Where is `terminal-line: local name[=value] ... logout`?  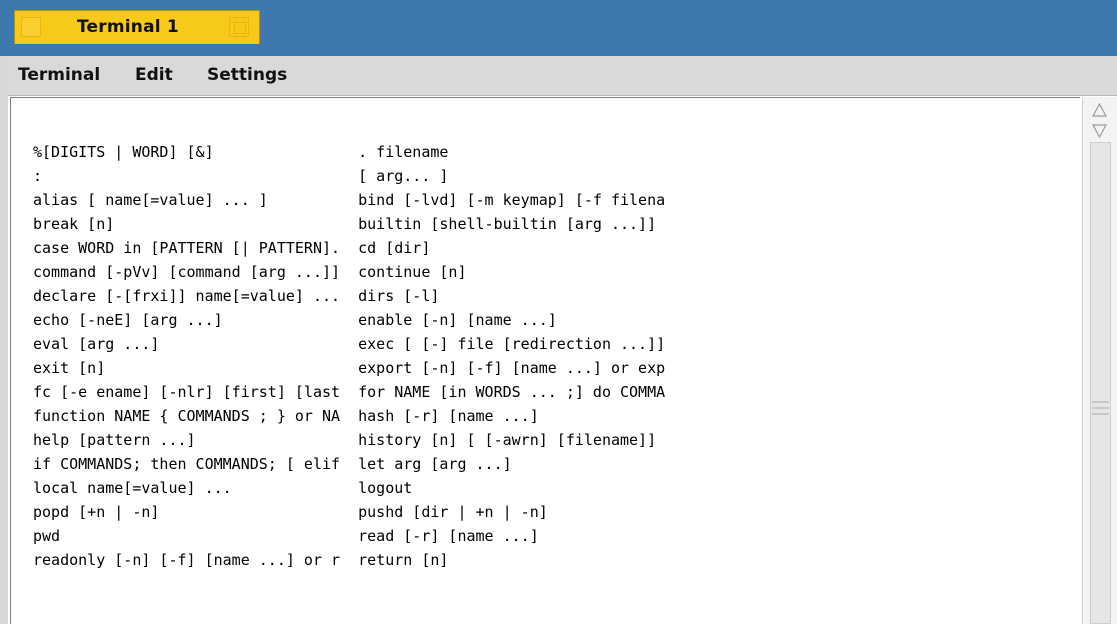
terminal-line: local name[=value] ... logout is located at coordinates (223, 488).